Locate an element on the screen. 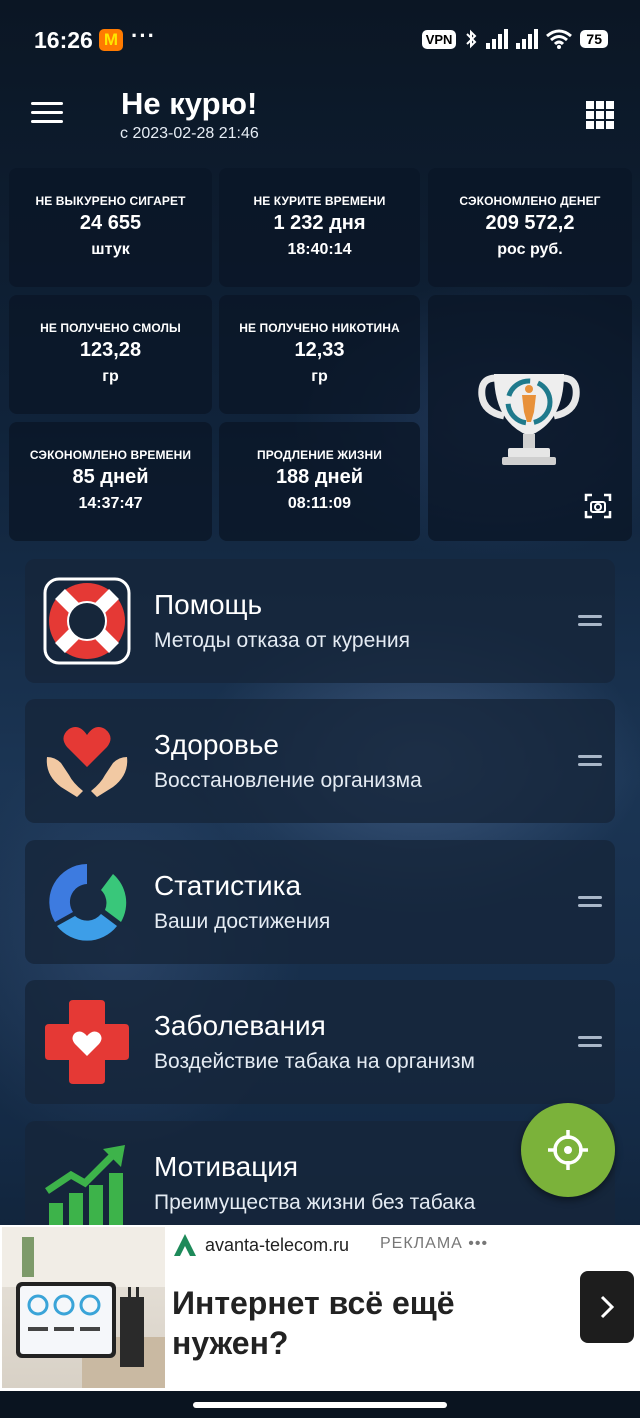 The width and height of the screenshot is (640, 1418). stat-value: 1 232 дня is located at coordinates (319, 223).